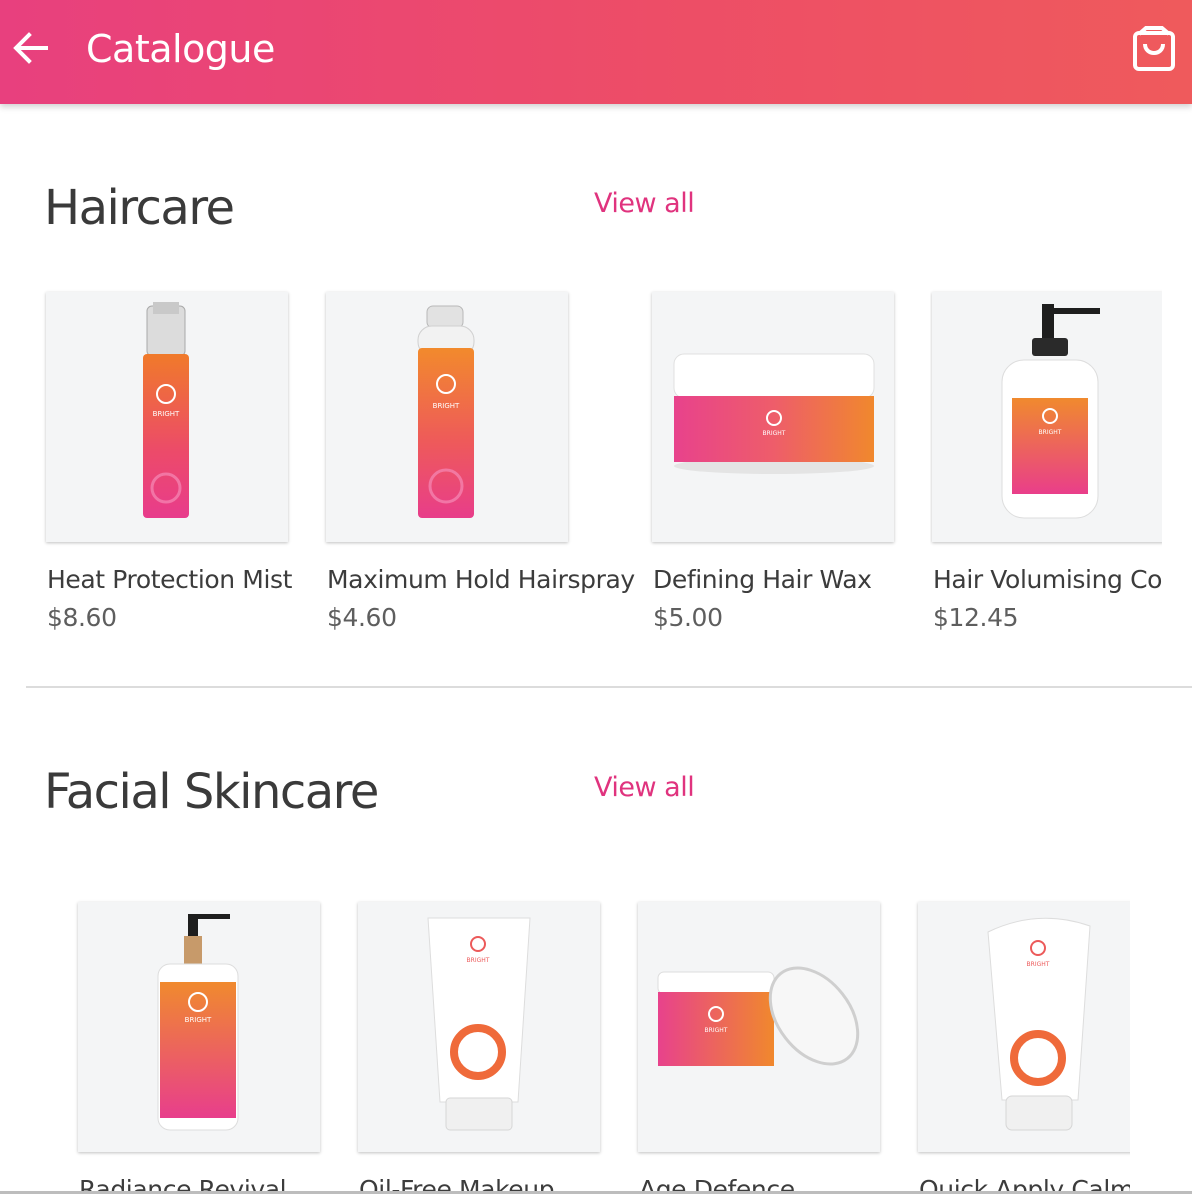 This screenshot has height=1194, width=1192. Describe the element at coordinates (609, 687) in the screenshot. I see `section-divider` at that location.